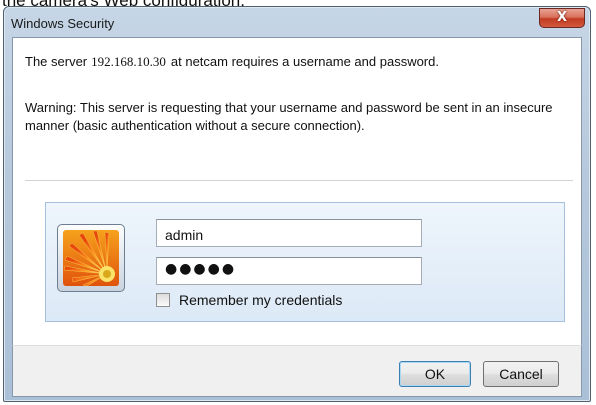 The image size is (596, 405). What do you see at coordinates (128, 61) in the screenshot?
I see `server-address: 192.168.10.30` at bounding box center [128, 61].